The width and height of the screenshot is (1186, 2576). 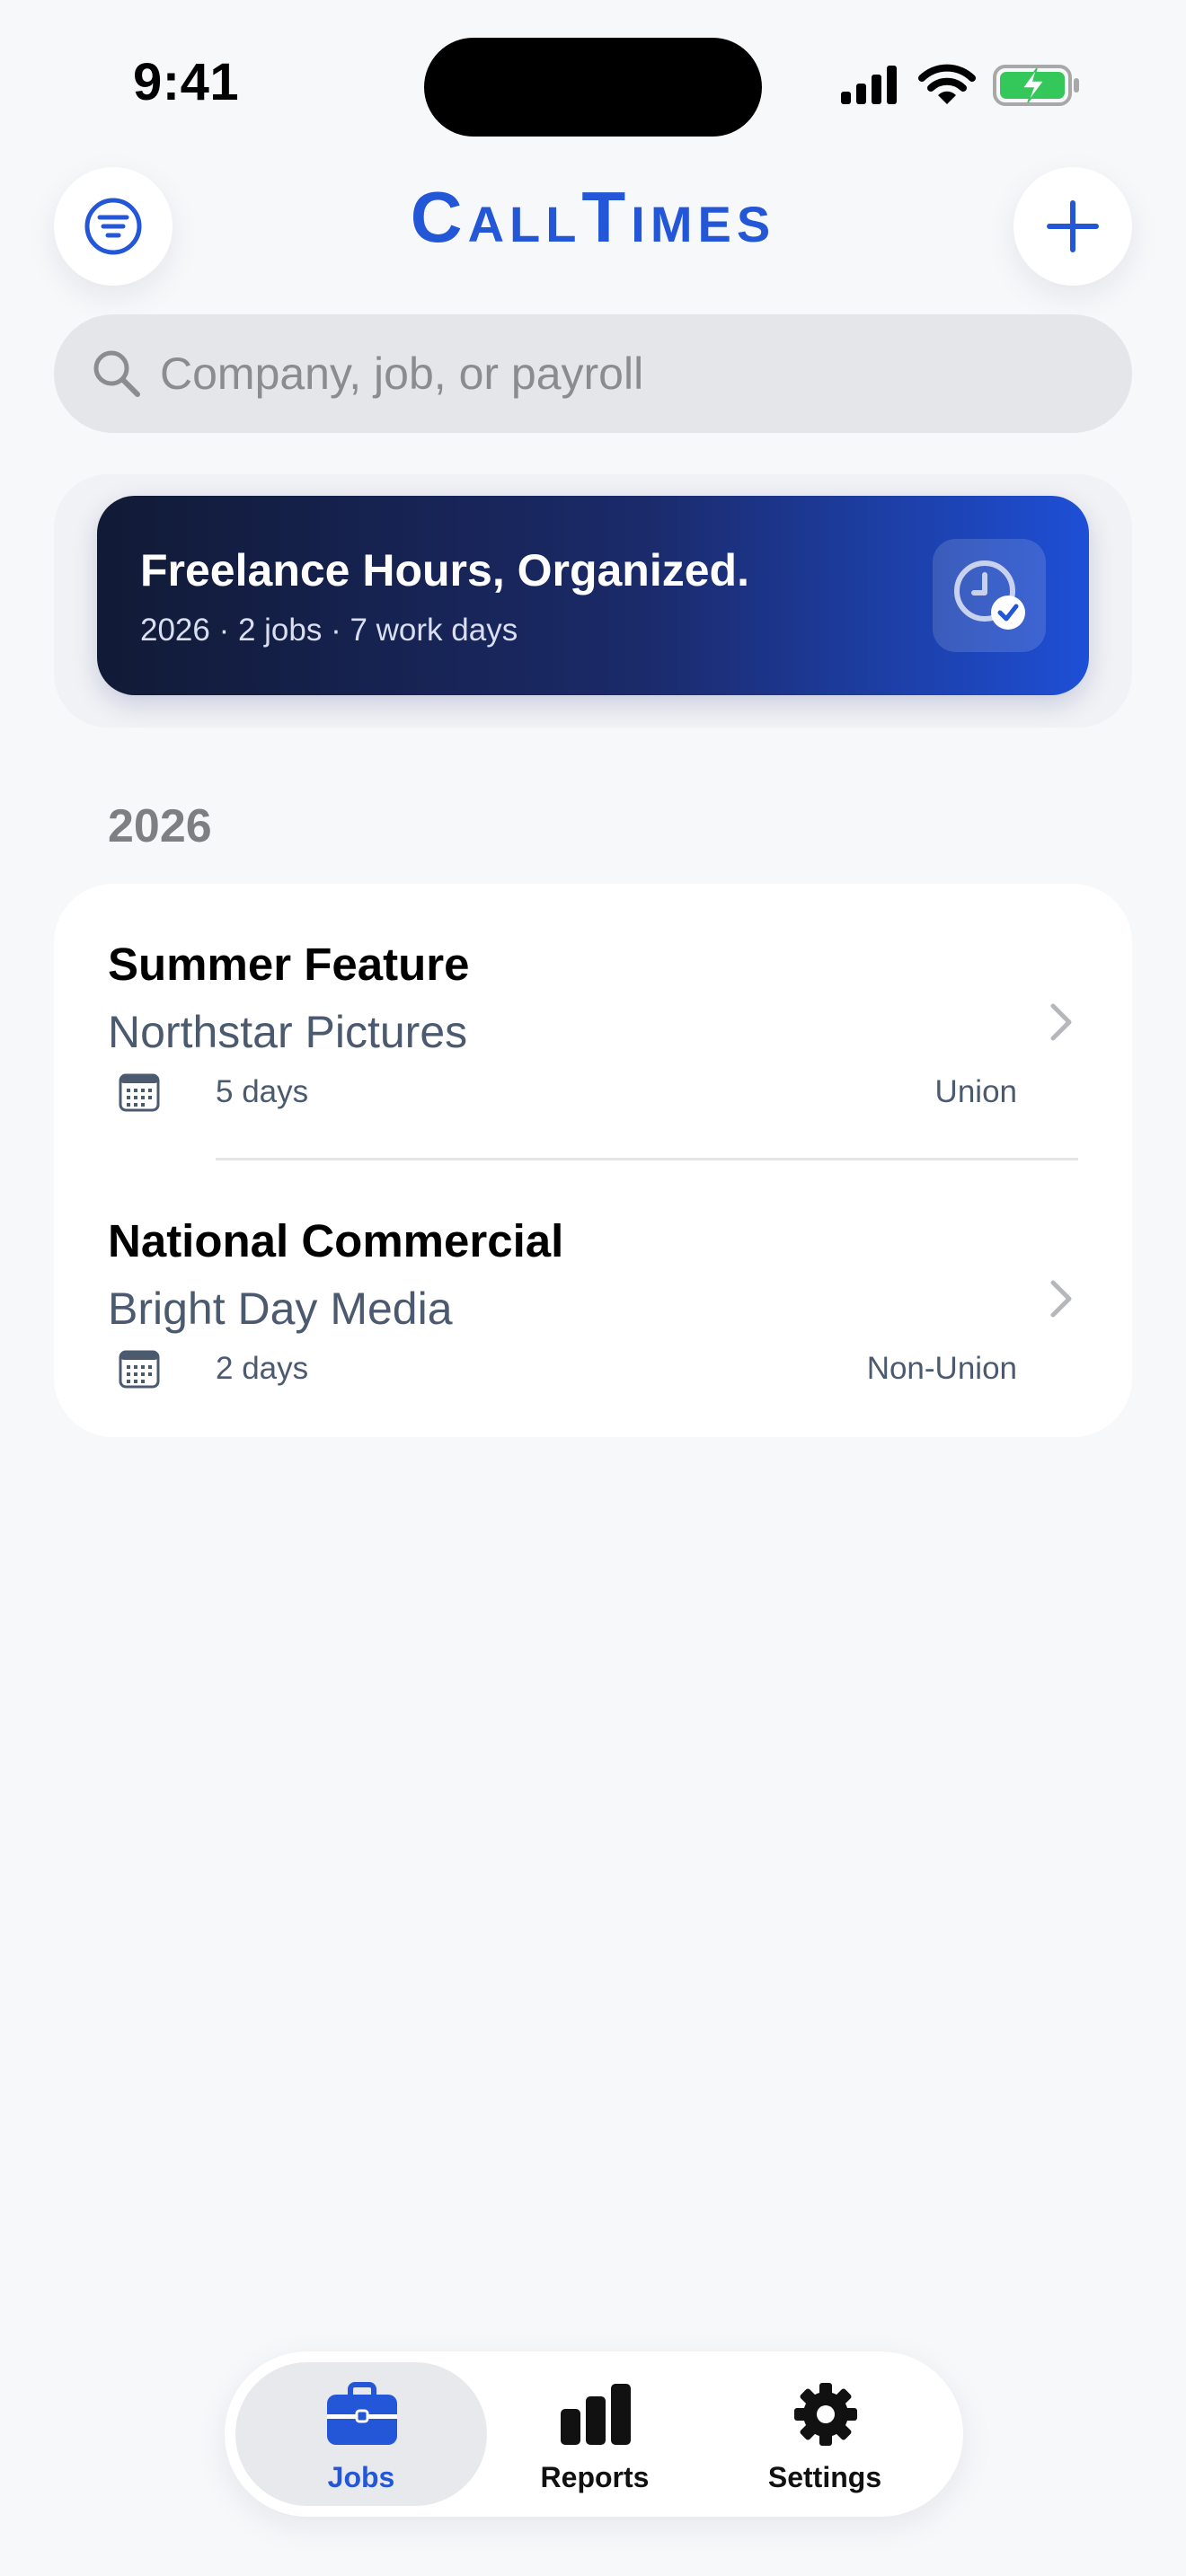 I want to click on tab-bar: Jobs Reports Settings, so click(x=594, y=2434).